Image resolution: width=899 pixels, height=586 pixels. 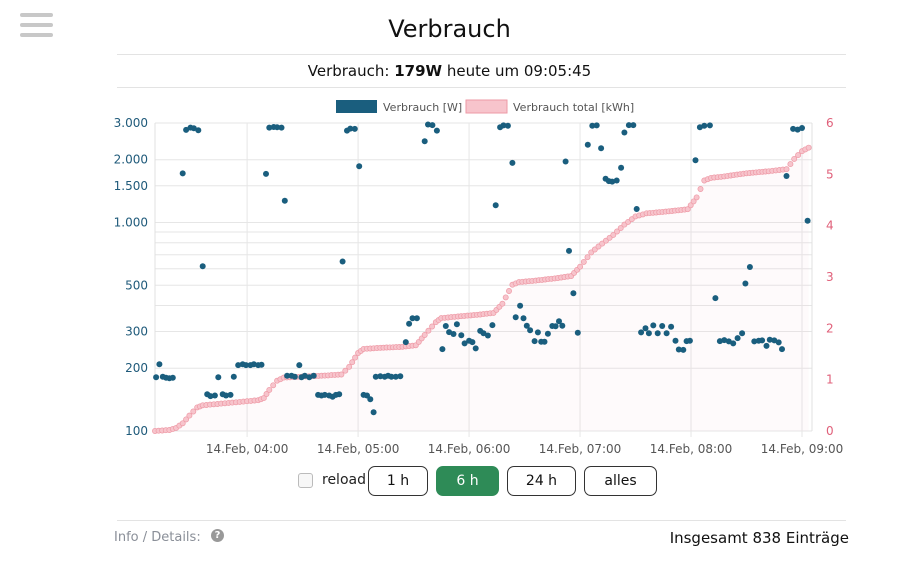 What do you see at coordinates (157, 537) in the screenshot?
I see `info-details-link: Info / Details:` at bounding box center [157, 537].